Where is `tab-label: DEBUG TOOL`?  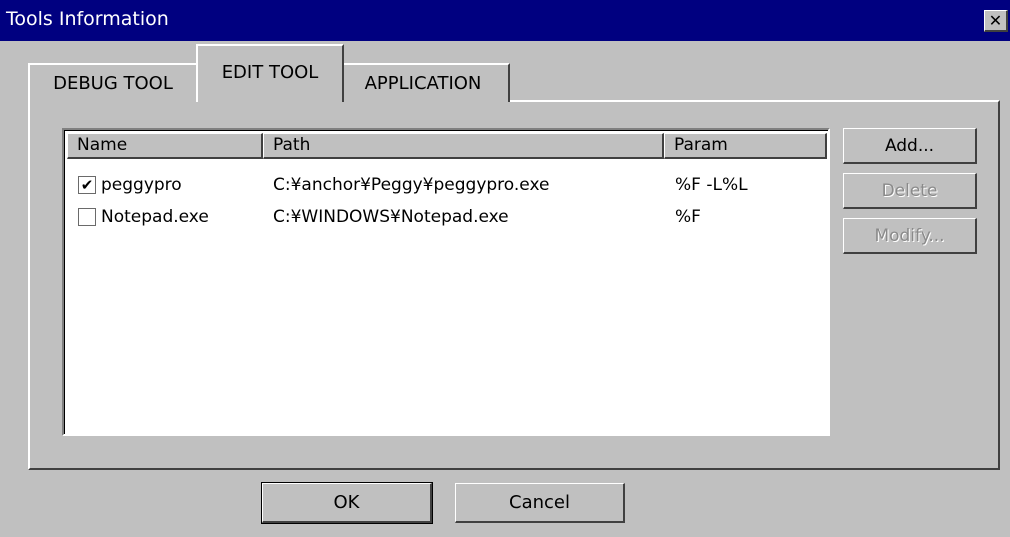 tab-label: DEBUG TOOL is located at coordinates (113, 83).